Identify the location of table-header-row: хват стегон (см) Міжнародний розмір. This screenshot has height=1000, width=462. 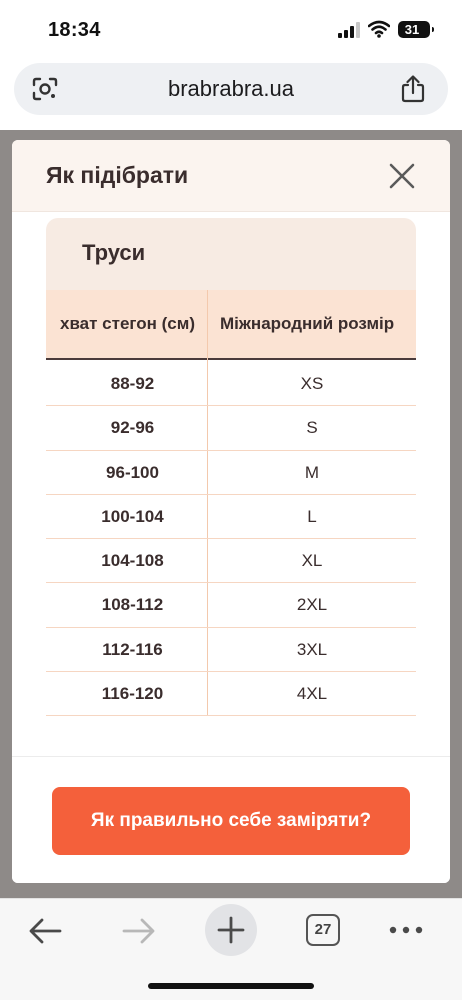
(231, 325).